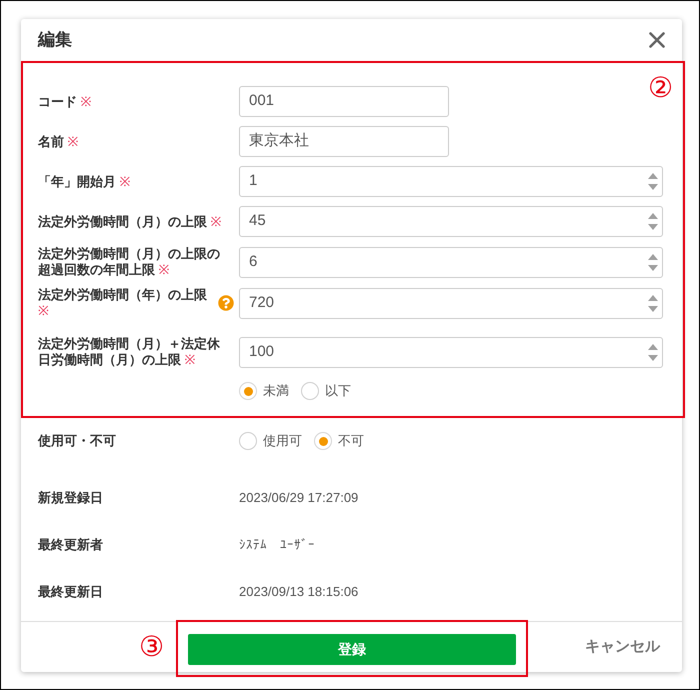 Image resolution: width=700 pixels, height=690 pixels. What do you see at coordinates (70, 544) in the screenshot?
I see `info-label: 最終更新者` at bounding box center [70, 544].